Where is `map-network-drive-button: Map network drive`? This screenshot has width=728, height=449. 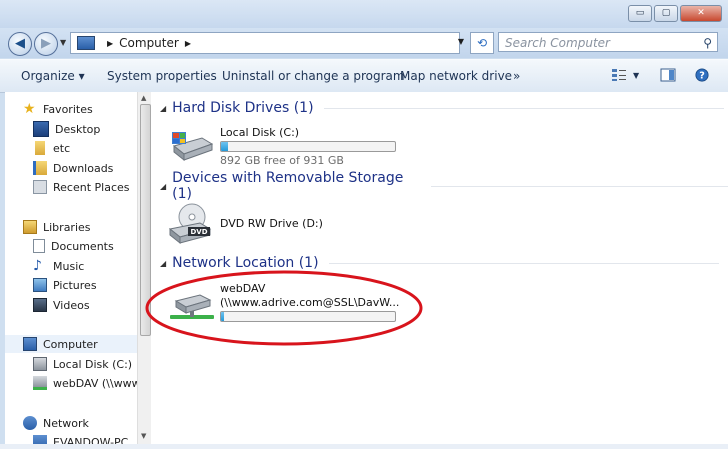 map-network-drive-button: Map network drive is located at coordinates (456, 76).